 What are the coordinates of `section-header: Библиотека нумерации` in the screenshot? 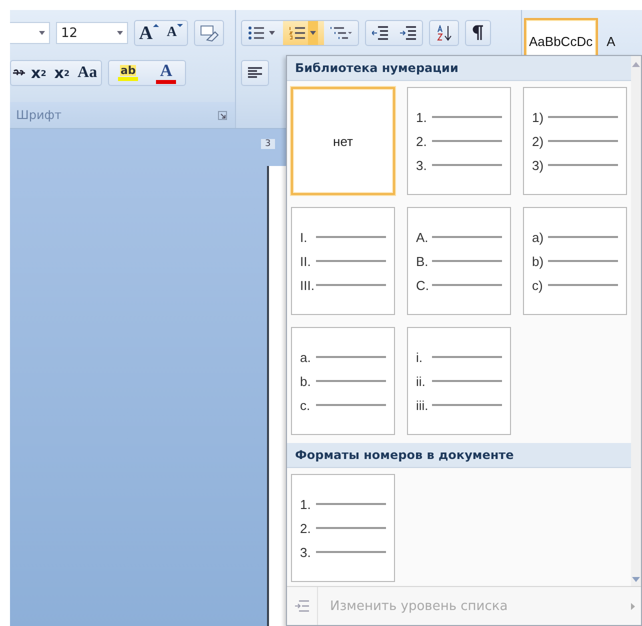 It's located at (459, 68).